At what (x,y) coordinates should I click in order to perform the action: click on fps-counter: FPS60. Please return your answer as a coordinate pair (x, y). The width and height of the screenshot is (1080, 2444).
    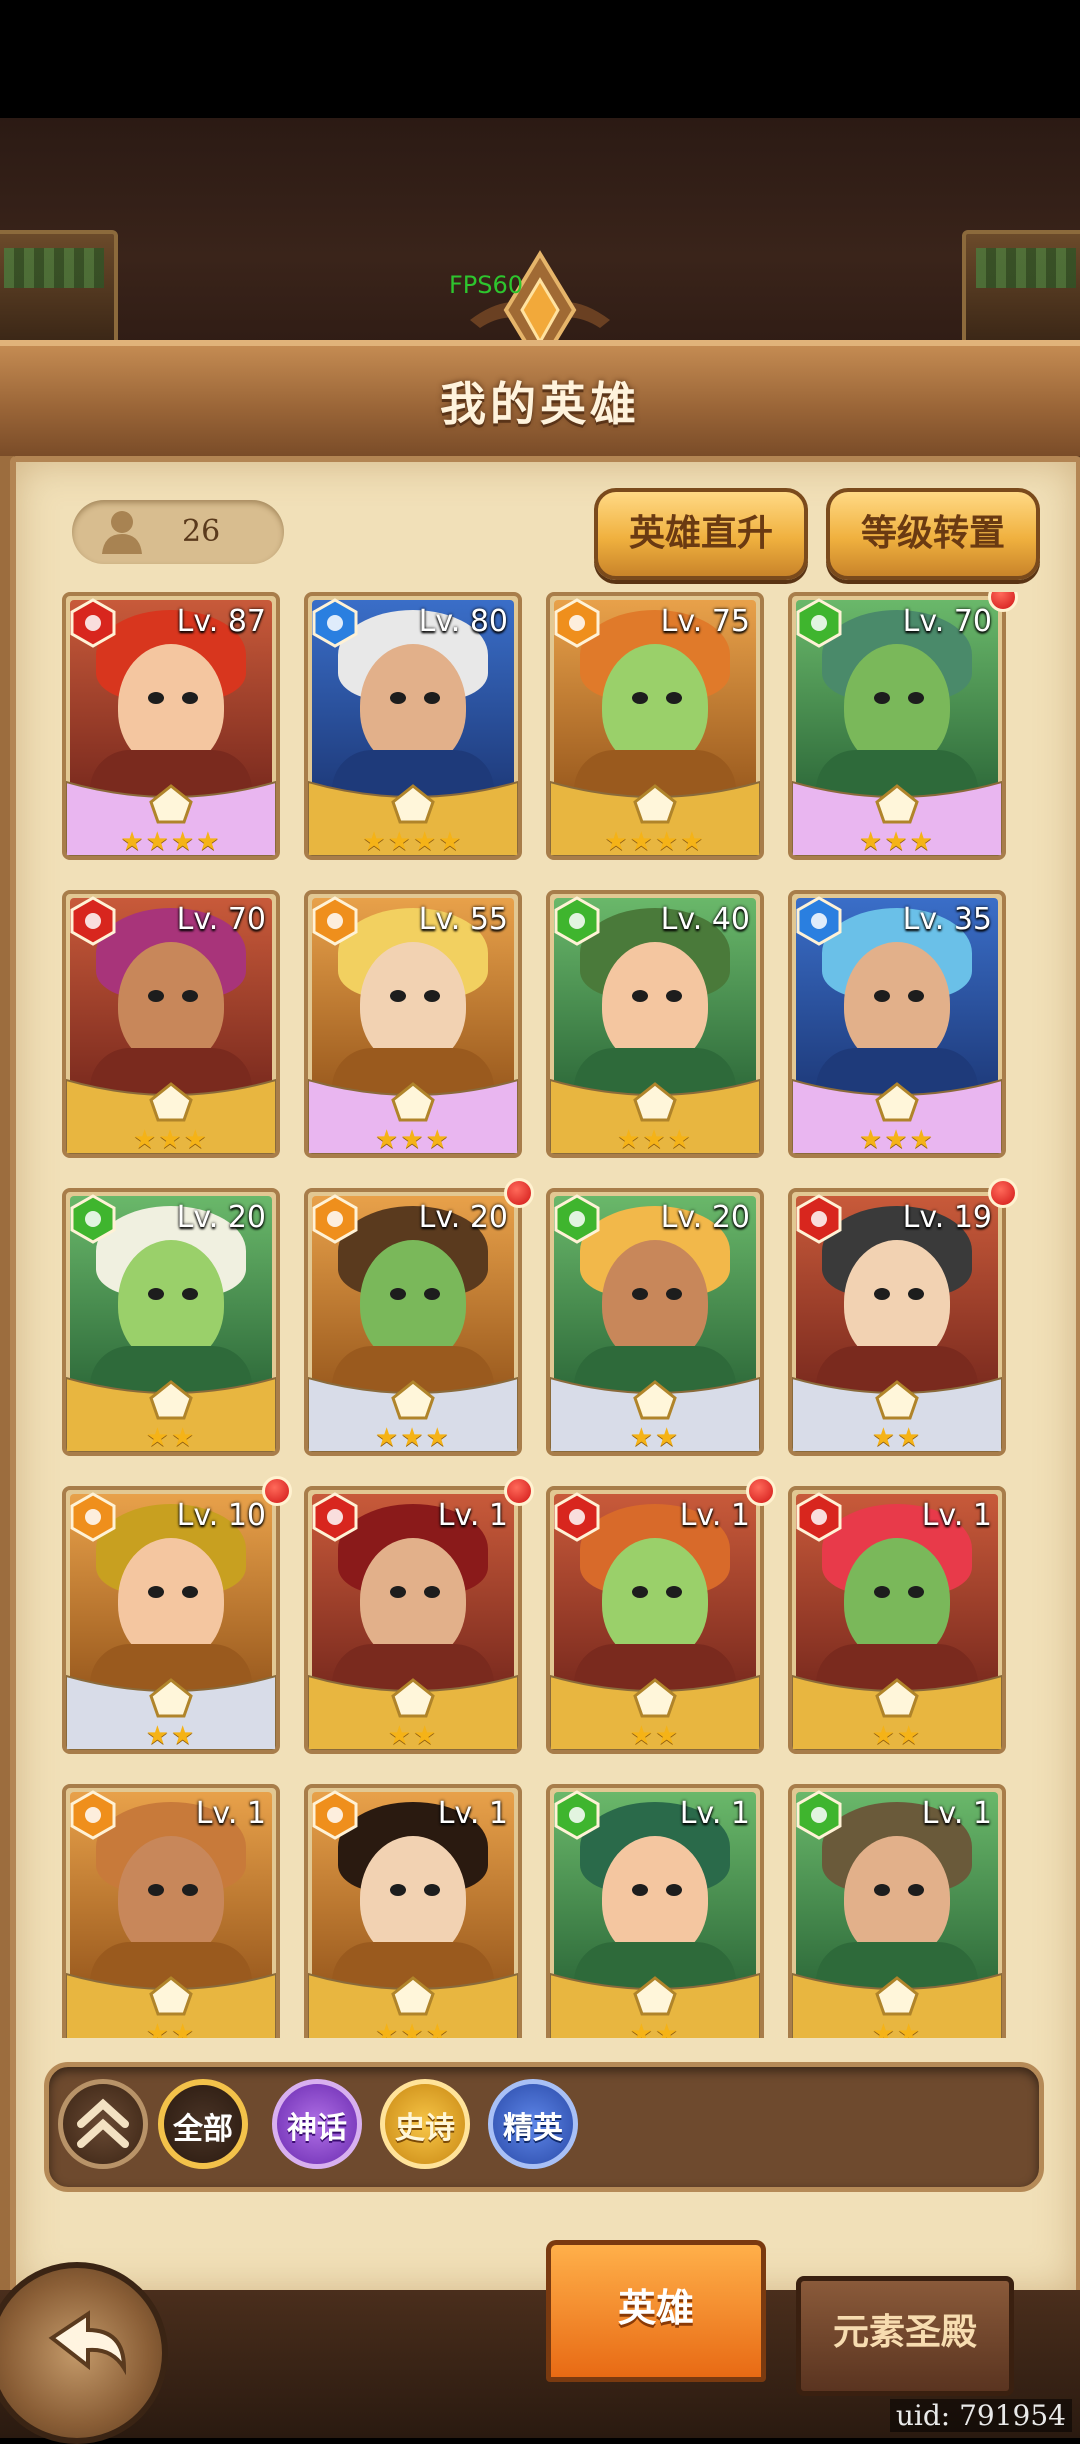
    Looking at the image, I should click on (486, 285).